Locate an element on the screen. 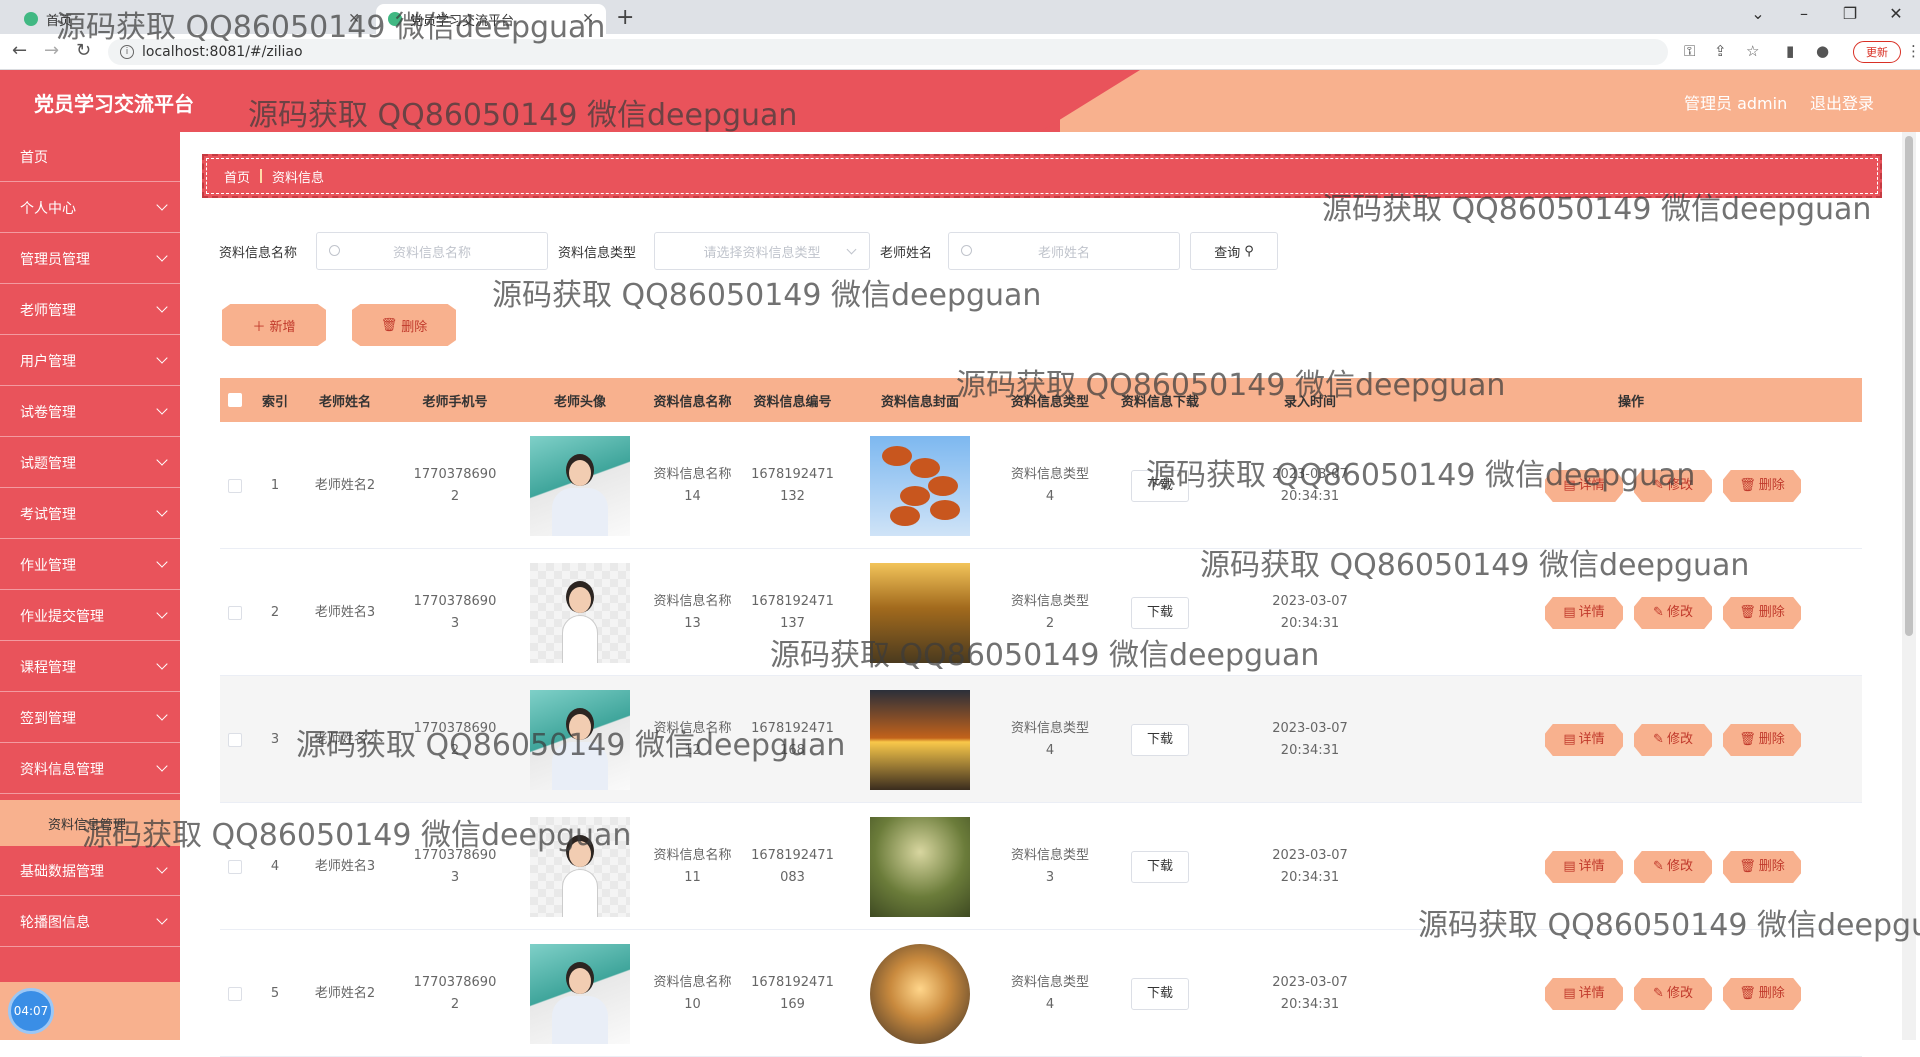 Image resolution: width=1920 pixels, height=1057 pixels. page-scrollbar is located at coordinates (1909, 586).